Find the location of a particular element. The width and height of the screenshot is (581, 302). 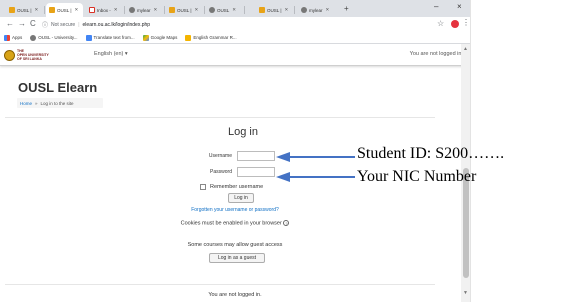

remember-label: Remember username is located at coordinates (237, 187).